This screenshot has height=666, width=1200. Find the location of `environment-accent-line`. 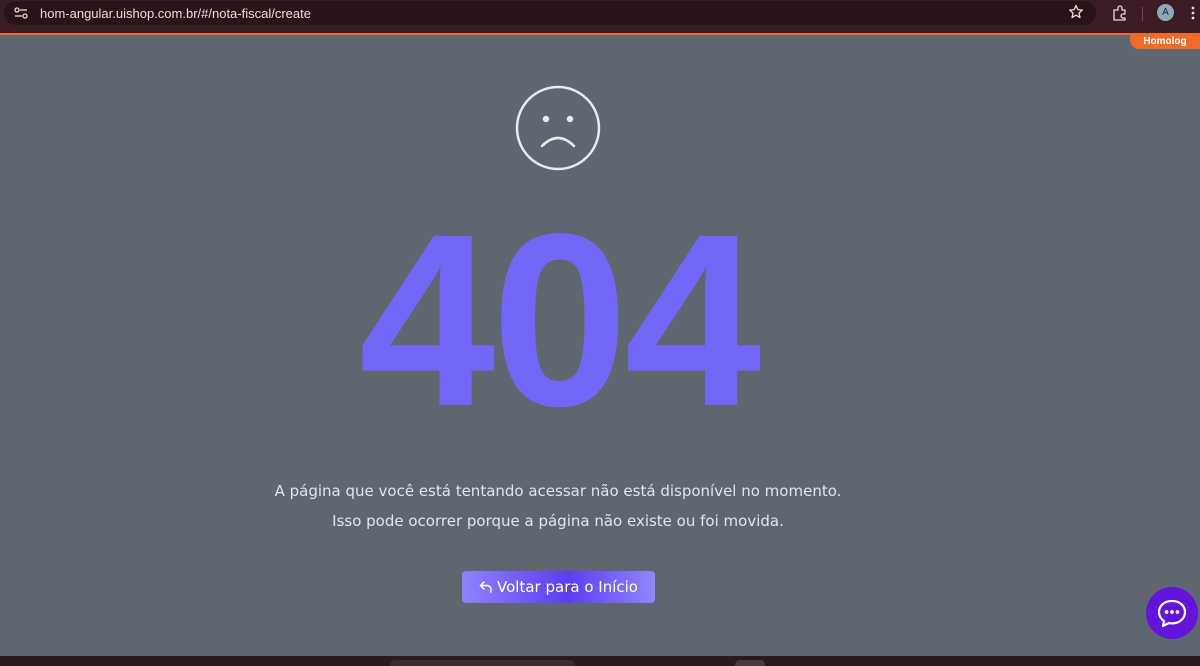

environment-accent-line is located at coordinates (600, 34).